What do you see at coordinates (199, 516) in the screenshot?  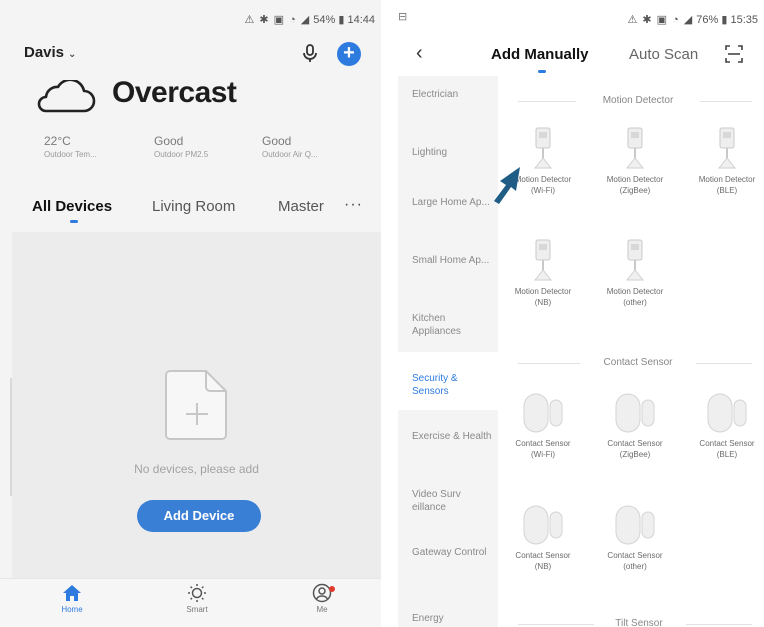 I see `add-device-button: Add Device` at bounding box center [199, 516].